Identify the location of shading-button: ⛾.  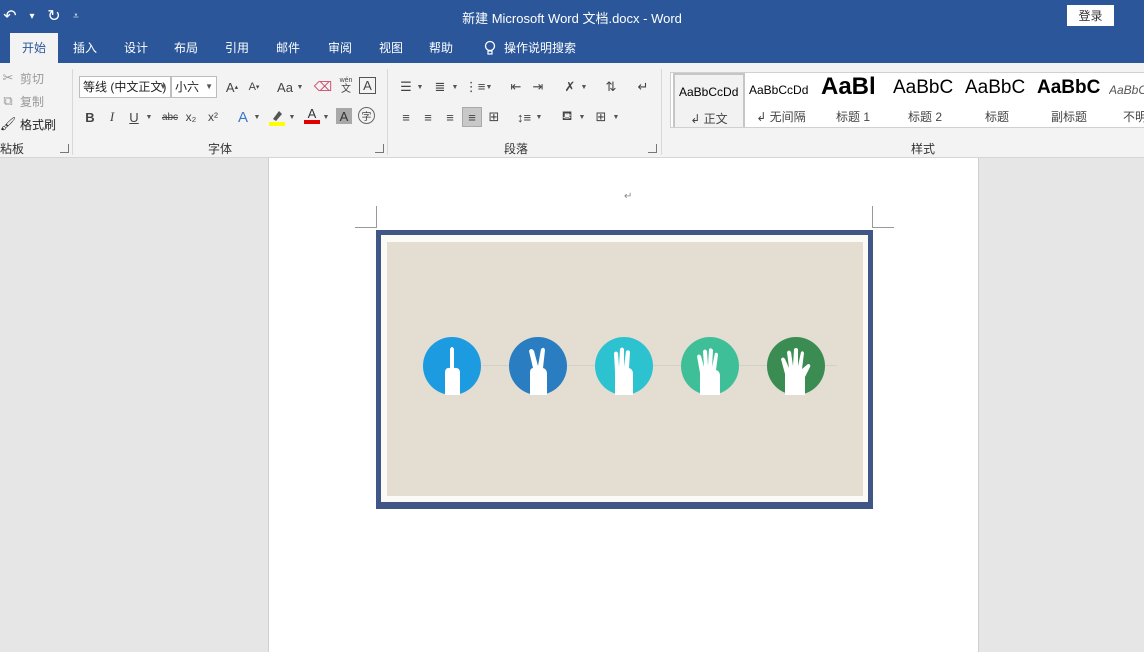
(567, 117).